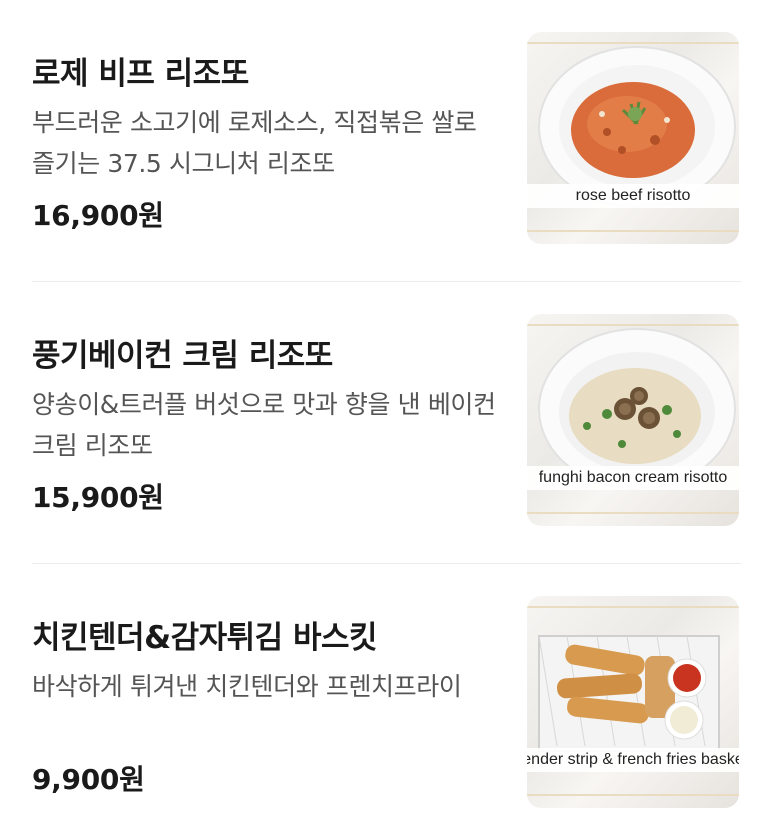  I want to click on image-caption: funghi bacon cream risotto, so click(633, 478).